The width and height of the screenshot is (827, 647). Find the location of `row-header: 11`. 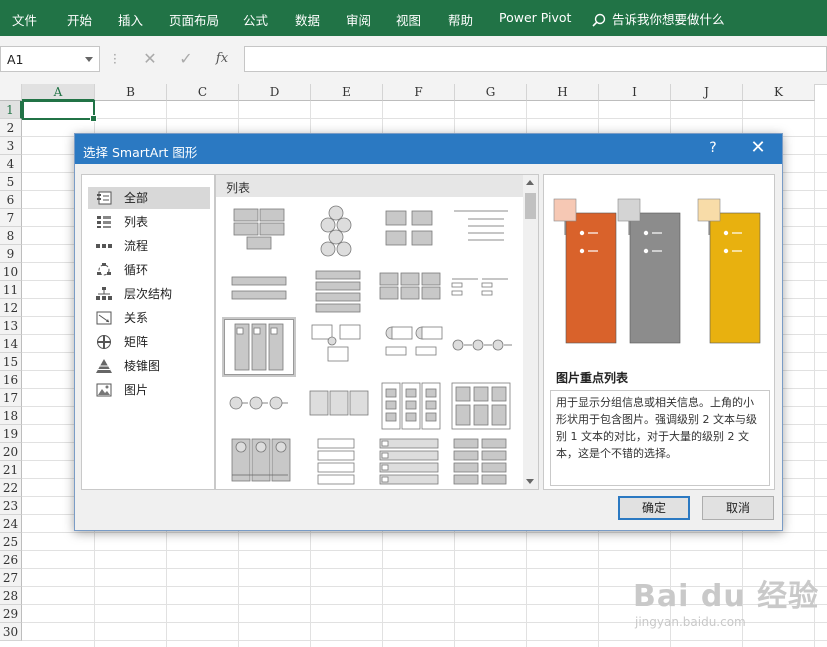

row-header: 11 is located at coordinates (11, 290).